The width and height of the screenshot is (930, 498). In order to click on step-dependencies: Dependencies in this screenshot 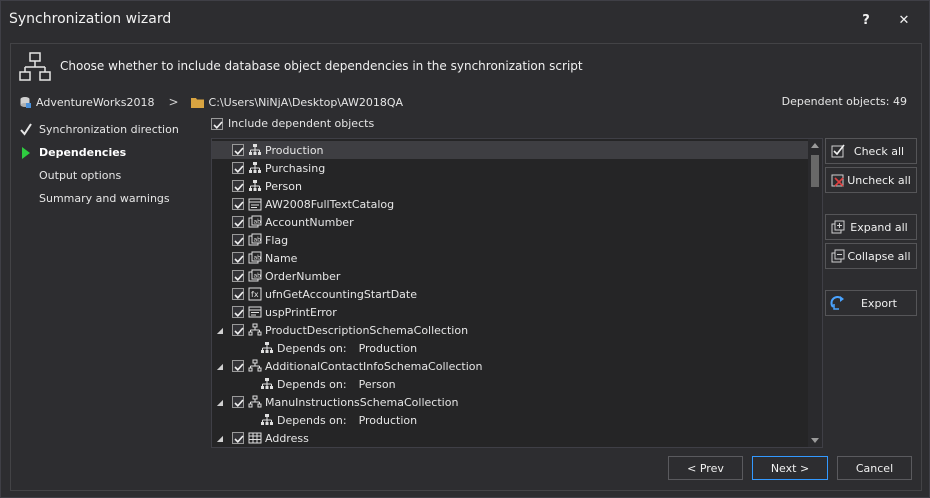, I will do `click(112, 156)`.